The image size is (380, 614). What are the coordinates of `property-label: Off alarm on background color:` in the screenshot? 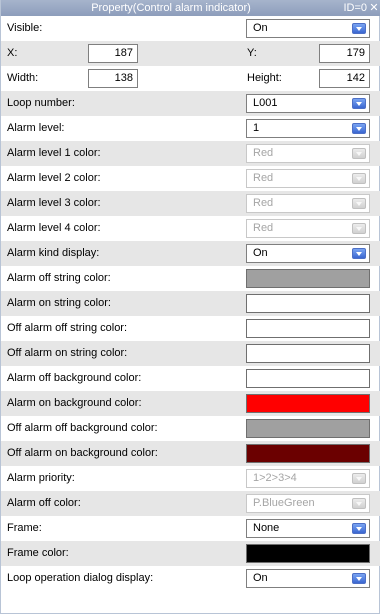 It's located at (82, 453).